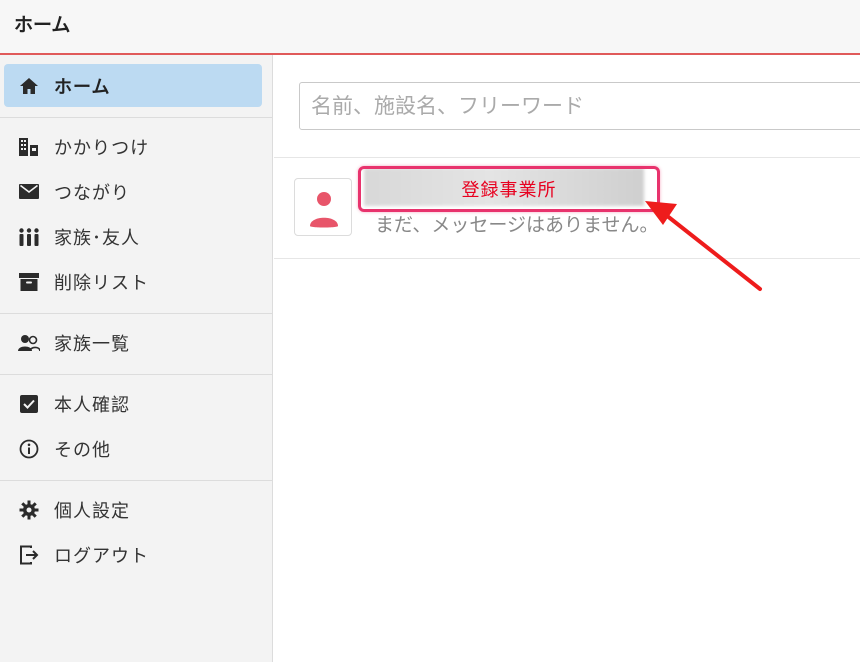 This screenshot has height=662, width=860. What do you see at coordinates (92, 405) in the screenshot?
I see `sidebar-item-label: 本人確認` at bounding box center [92, 405].